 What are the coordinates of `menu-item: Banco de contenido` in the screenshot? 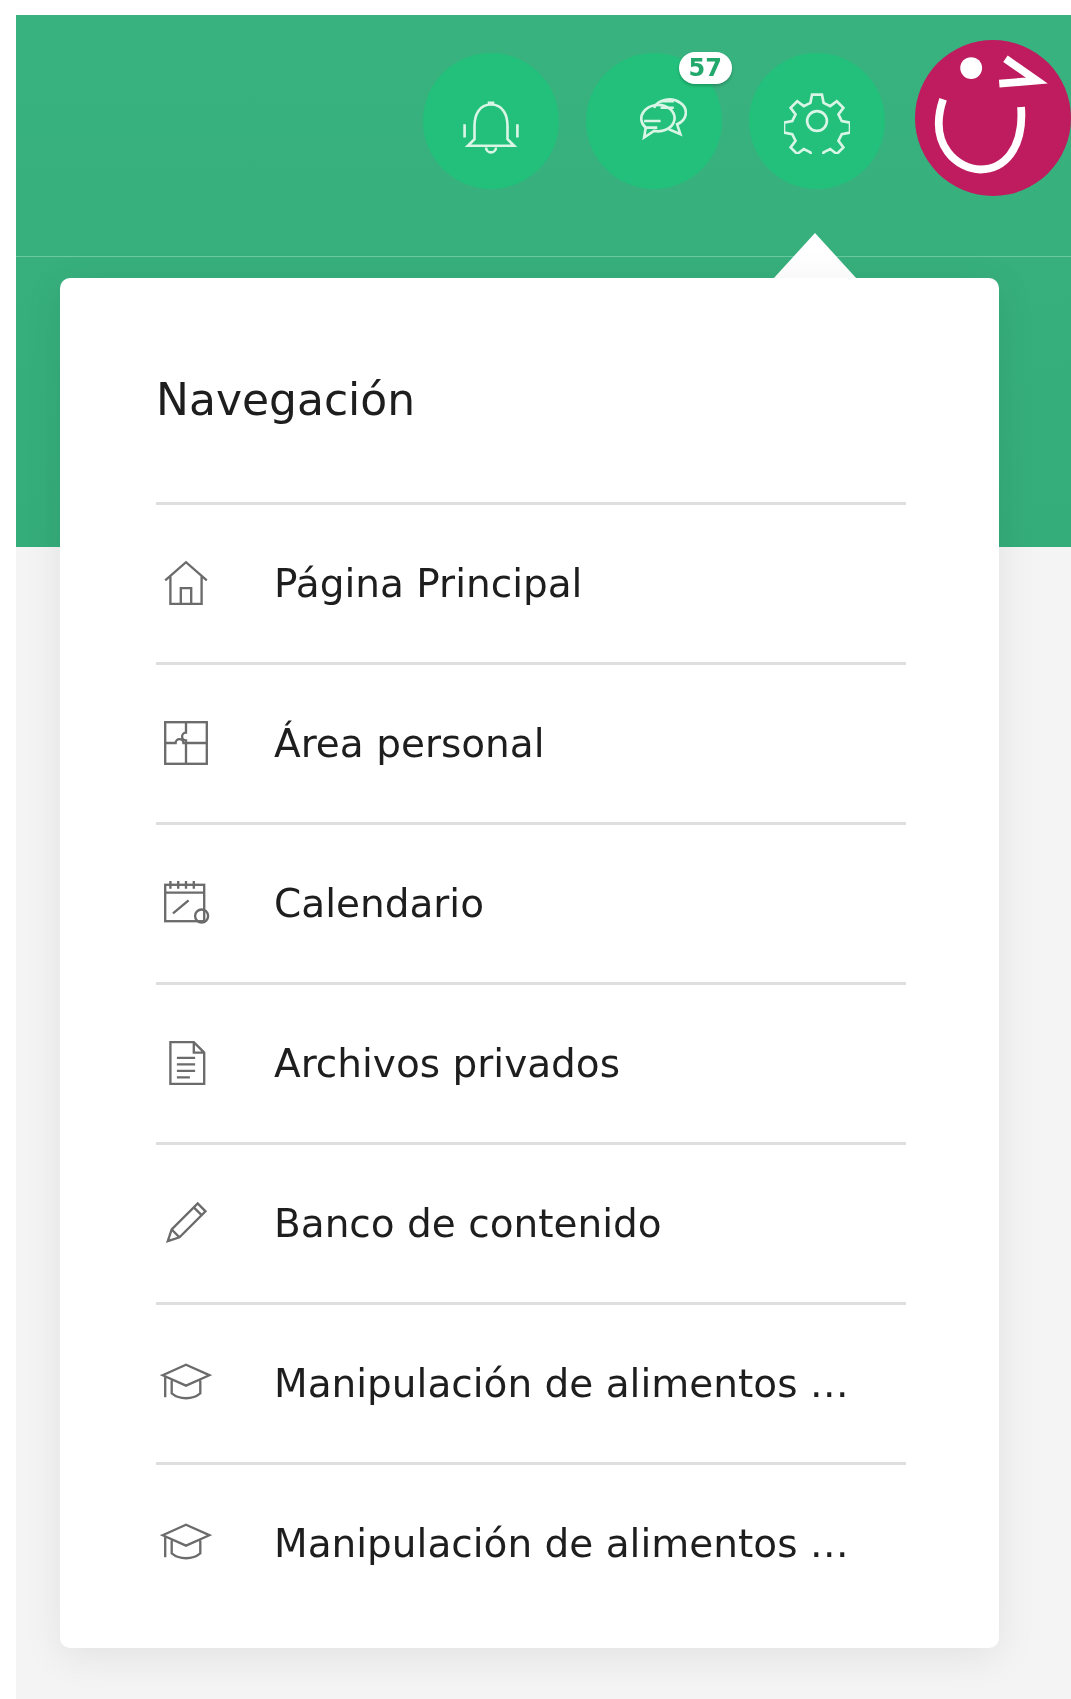 It's located at (531, 1224).